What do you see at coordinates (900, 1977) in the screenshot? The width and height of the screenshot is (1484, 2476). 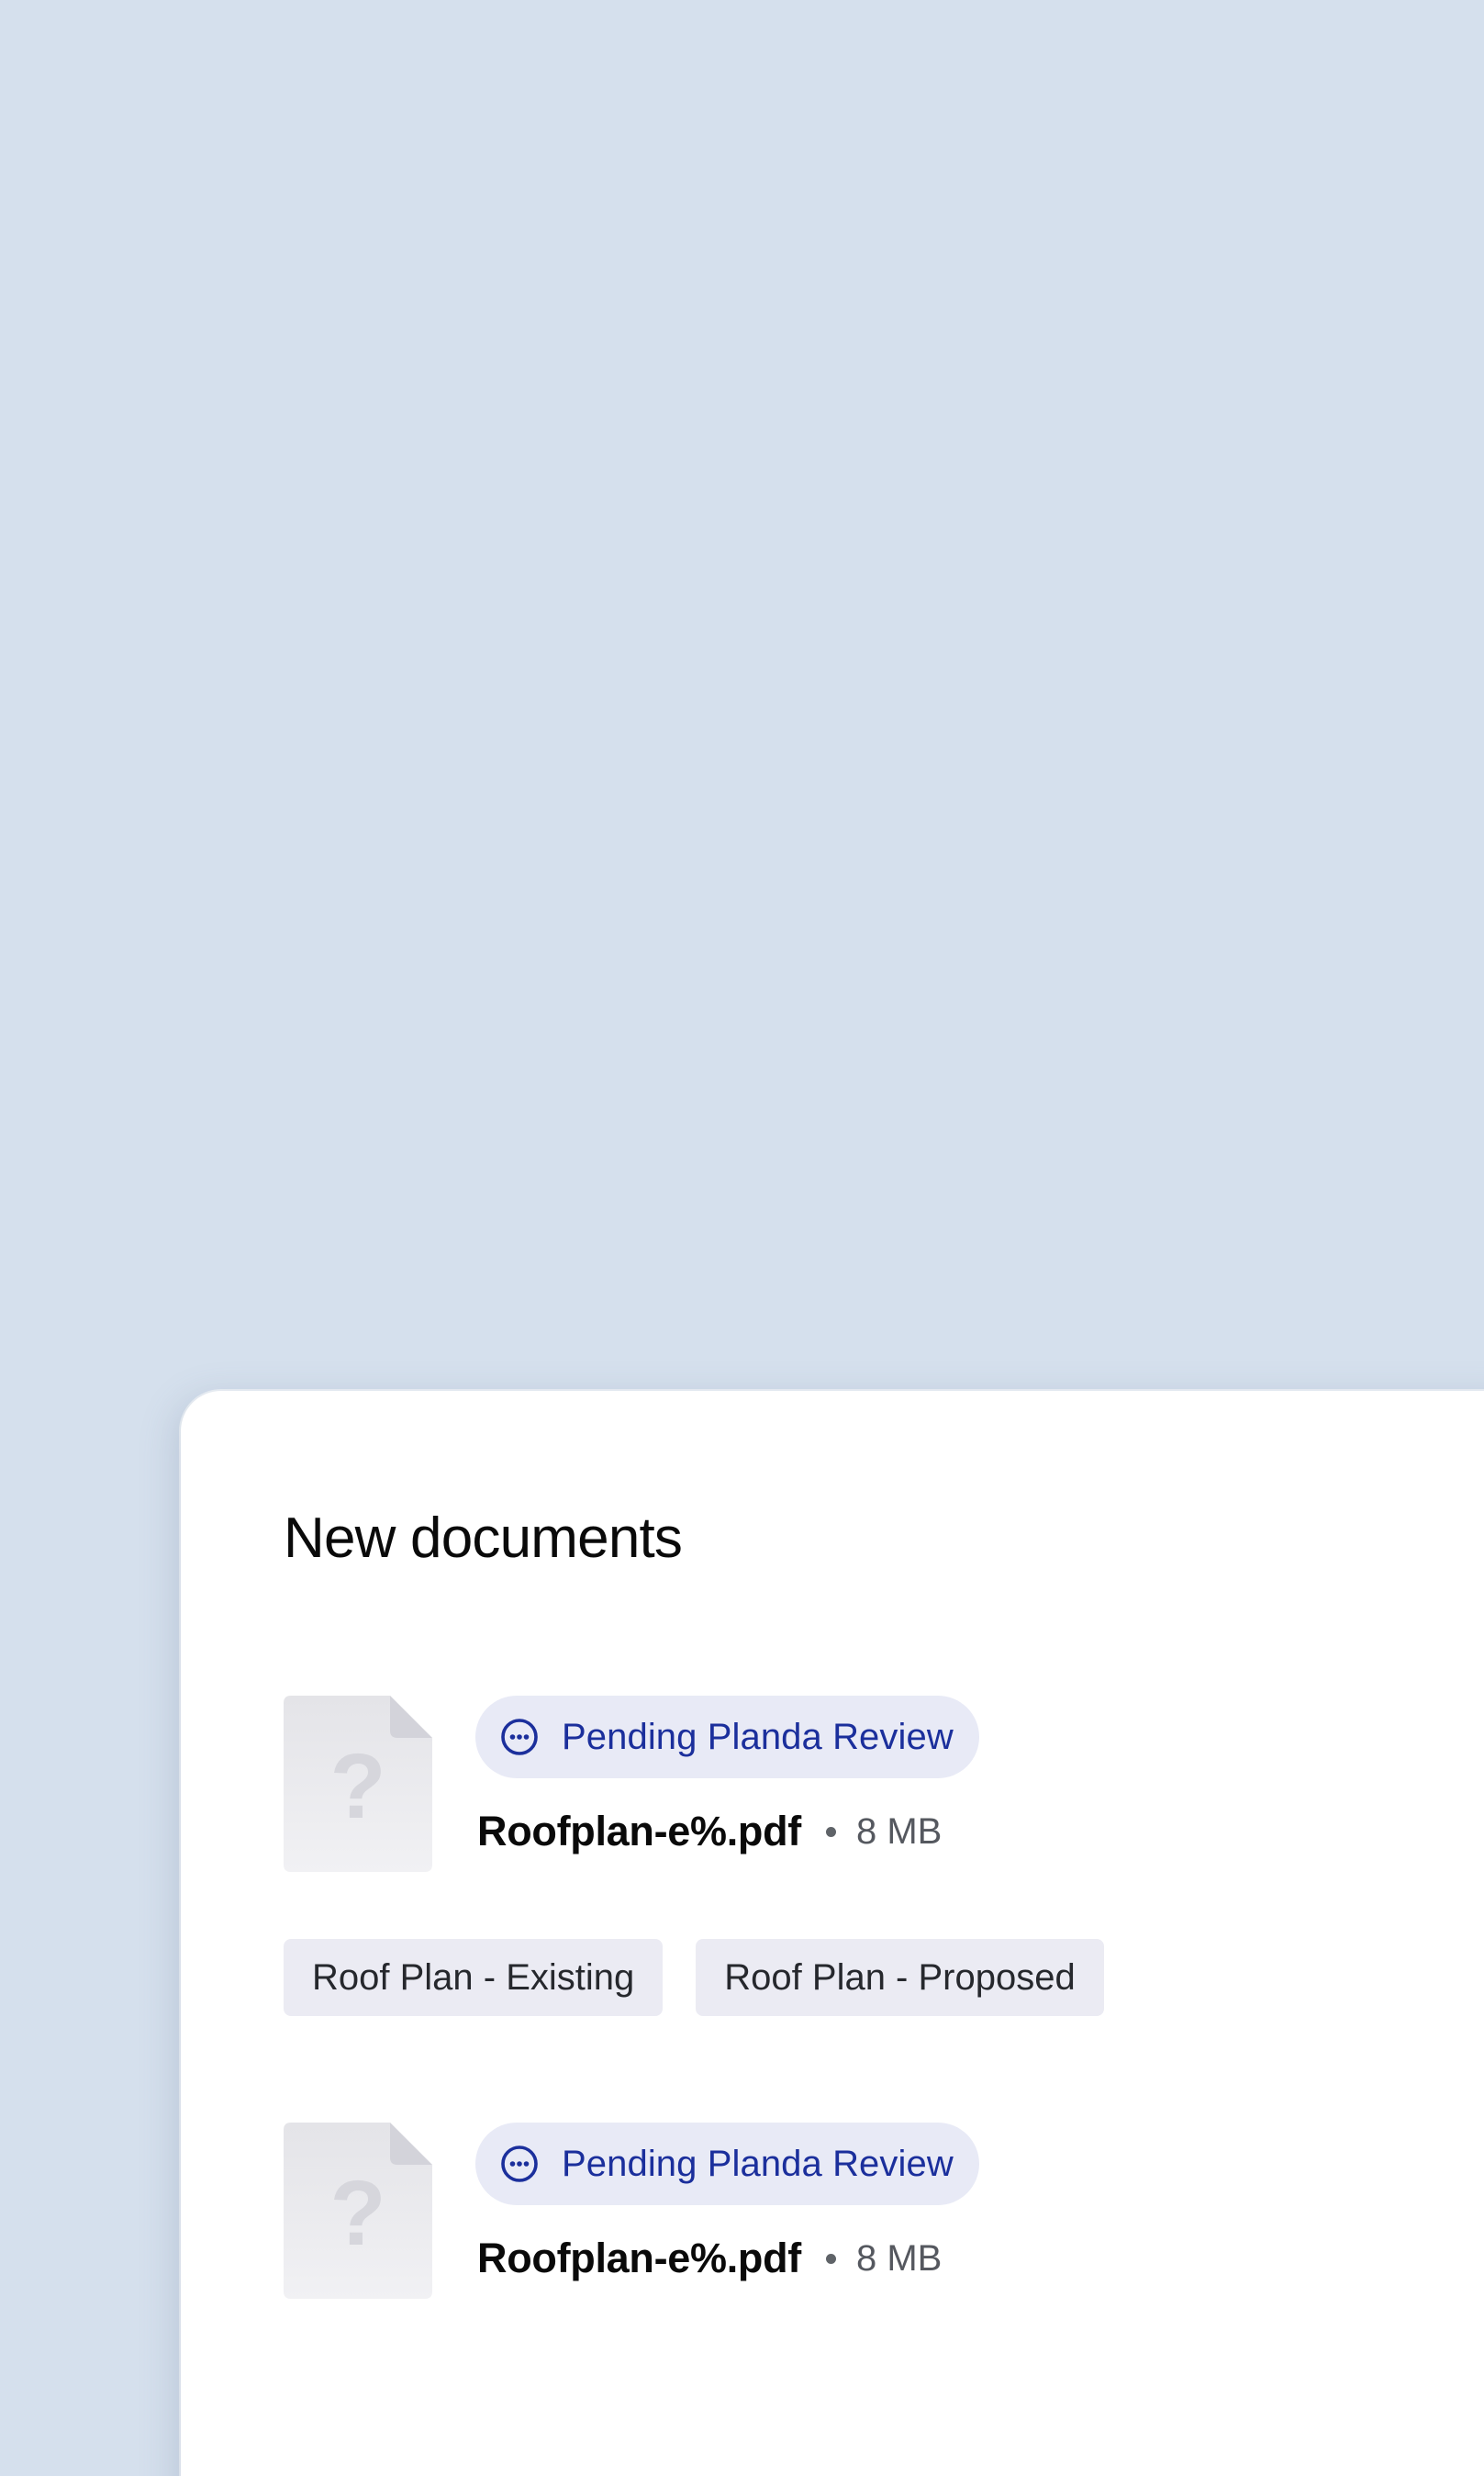 I see `tag-roof-plan-proposed: Roof Plan - Proposed` at bounding box center [900, 1977].